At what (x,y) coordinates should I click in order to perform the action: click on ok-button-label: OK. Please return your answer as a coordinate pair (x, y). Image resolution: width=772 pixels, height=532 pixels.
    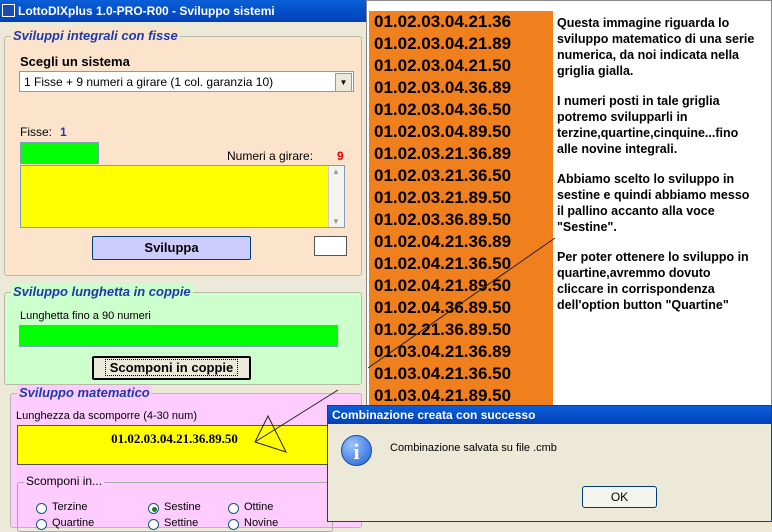
    Looking at the image, I should click on (619, 497).